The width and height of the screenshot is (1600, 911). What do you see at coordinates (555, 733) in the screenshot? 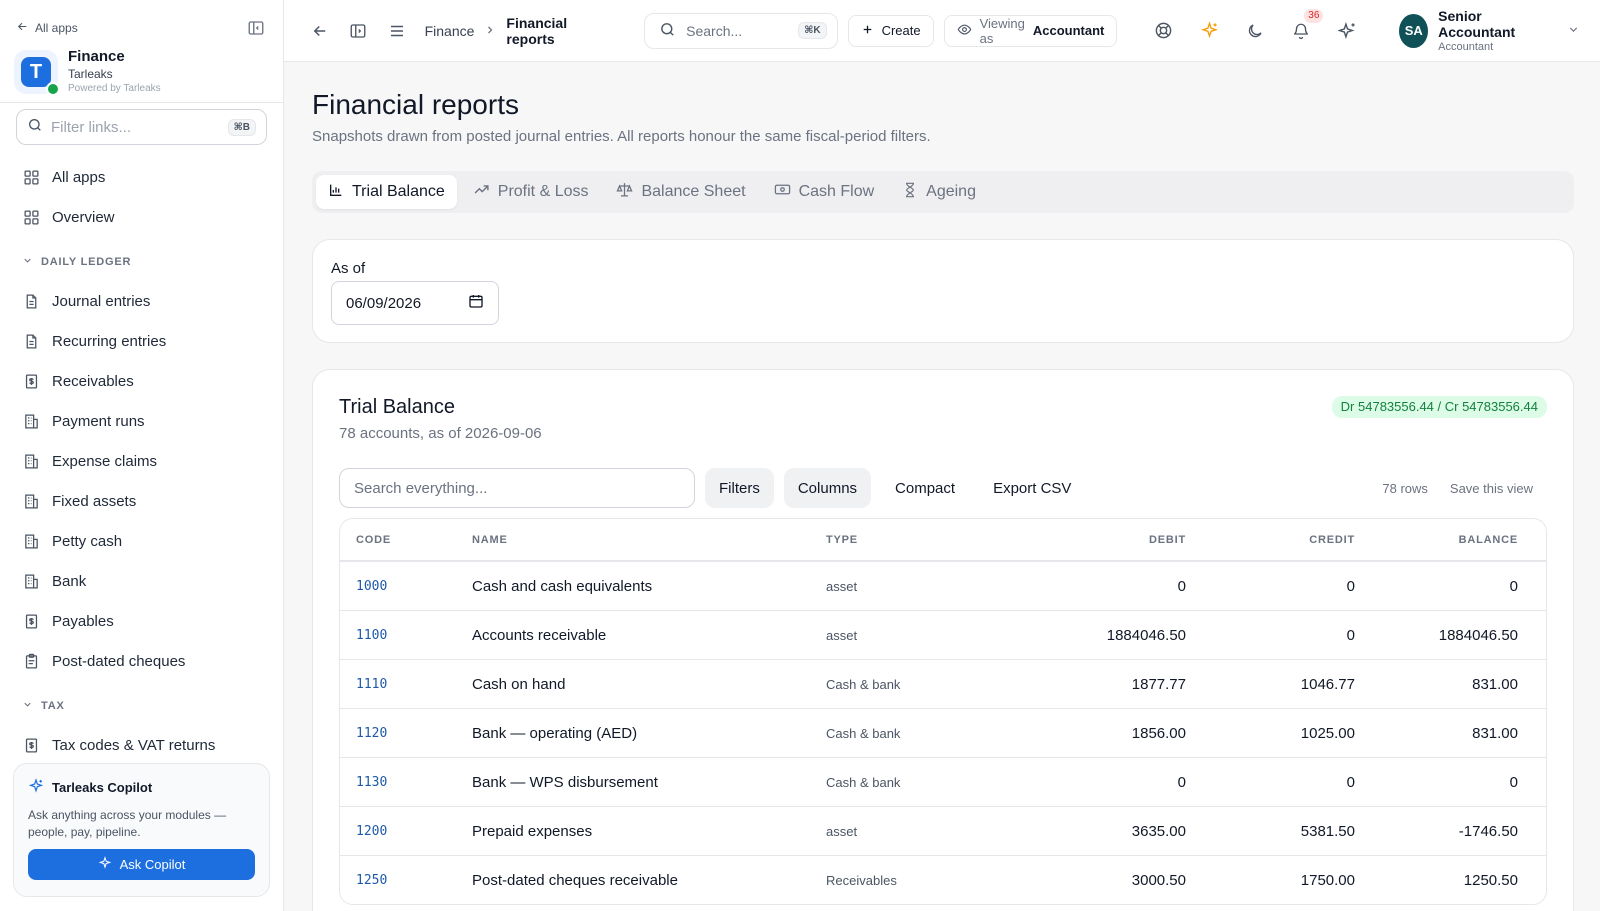
I see `account-name: Bank — operating (AED)` at bounding box center [555, 733].